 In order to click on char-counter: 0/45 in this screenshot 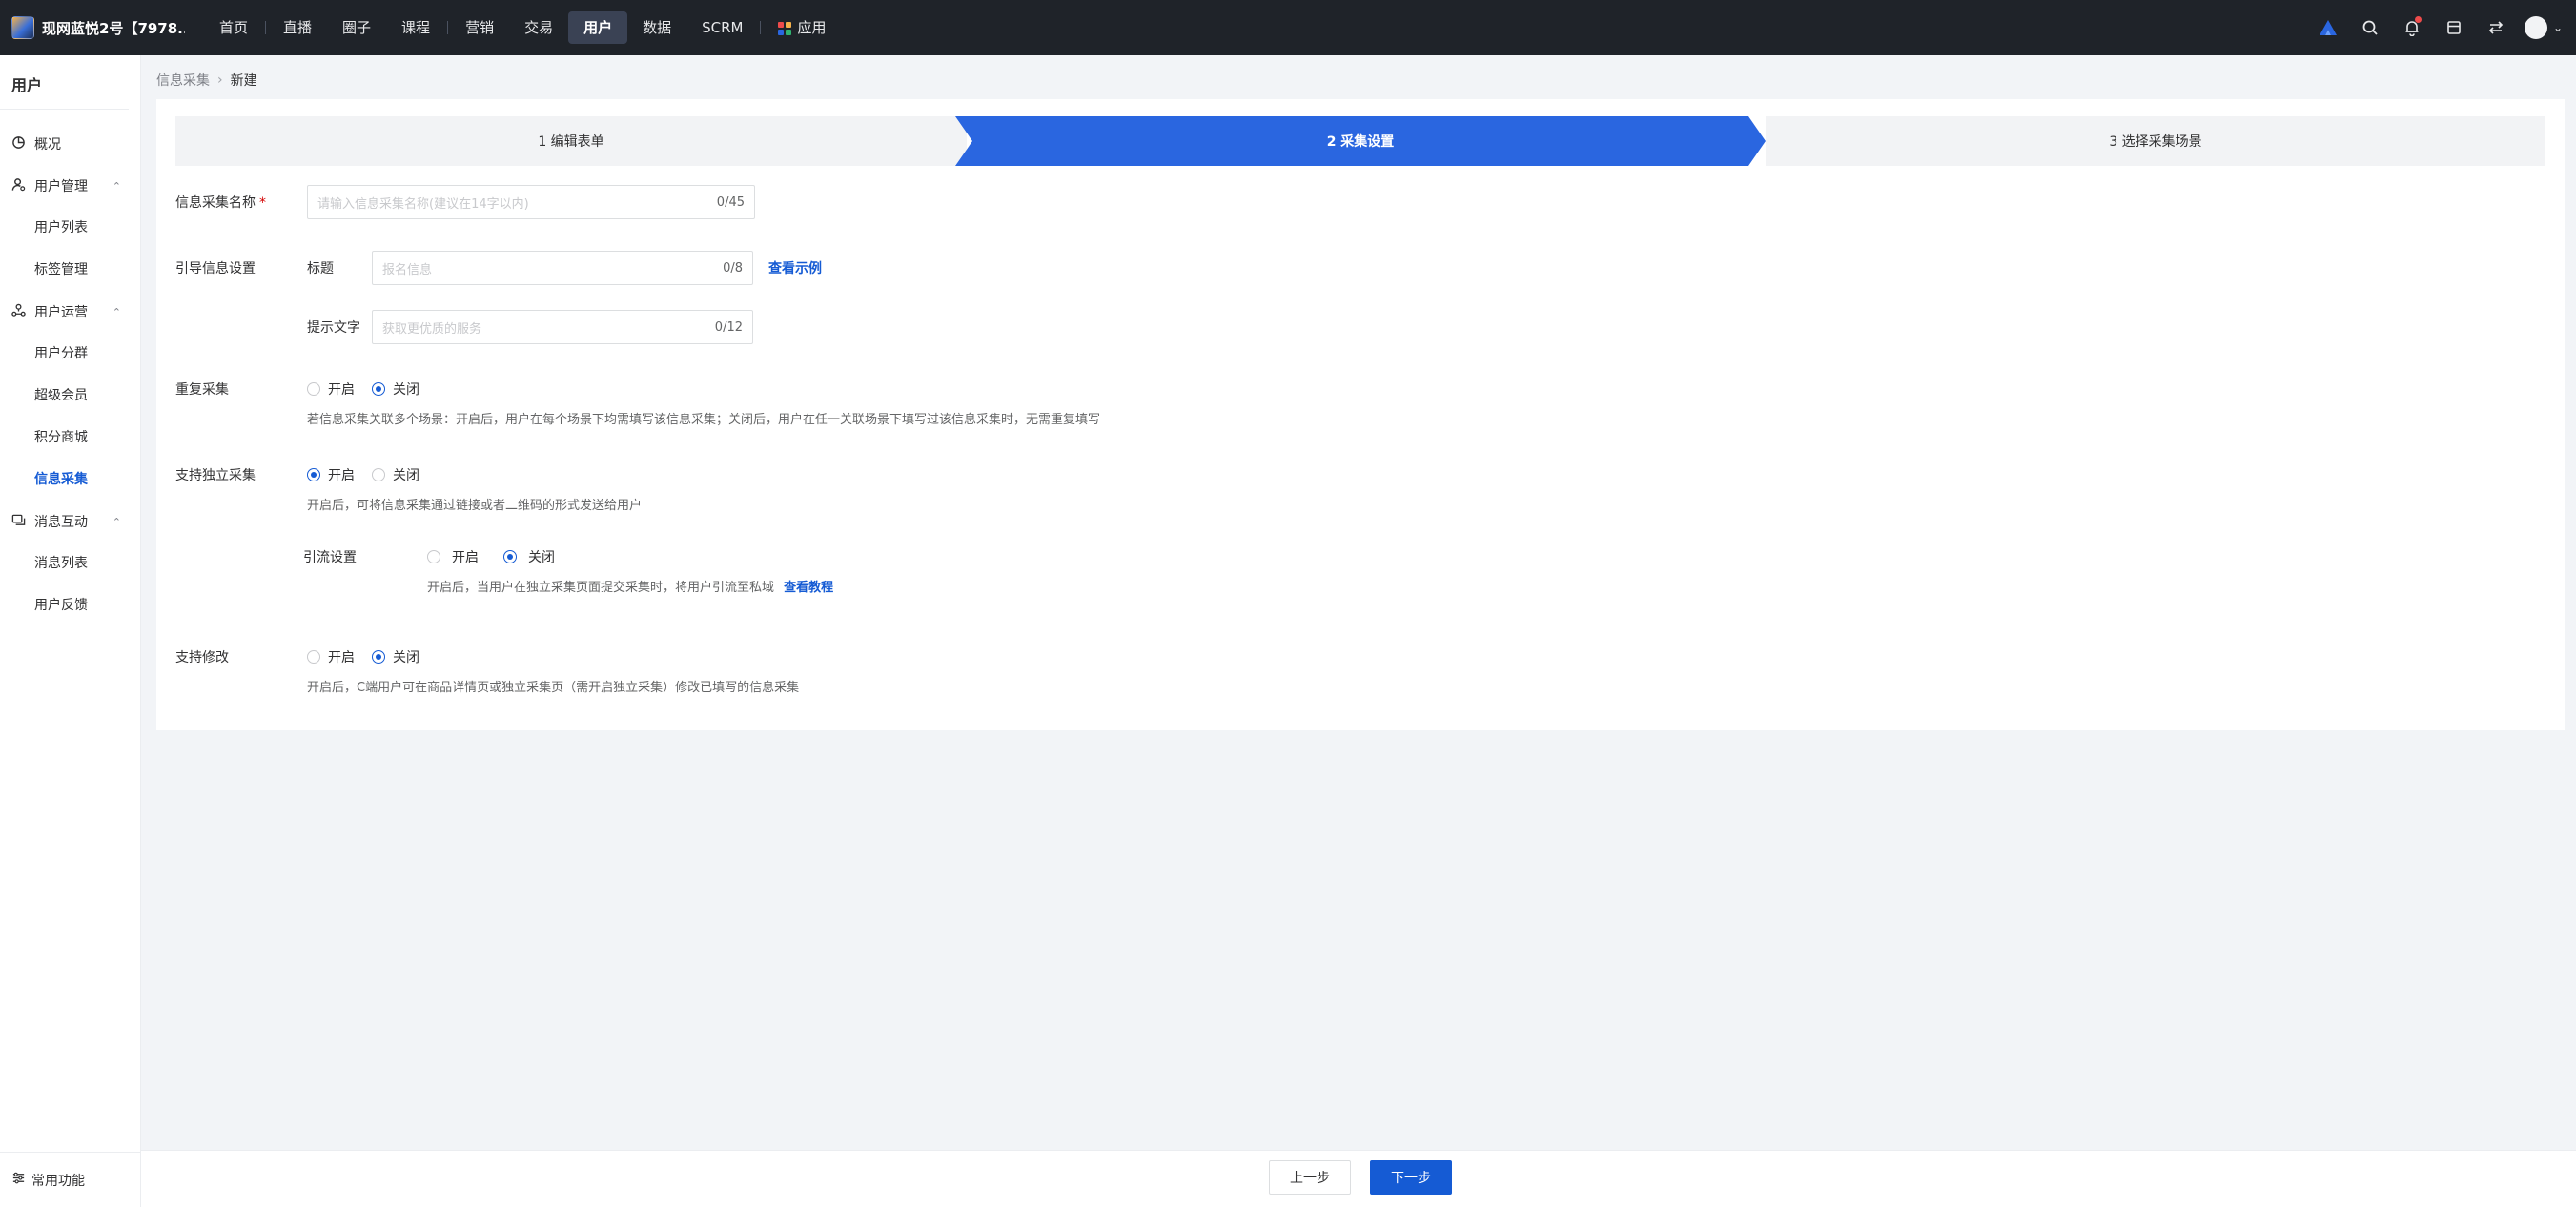, I will do `click(730, 202)`.